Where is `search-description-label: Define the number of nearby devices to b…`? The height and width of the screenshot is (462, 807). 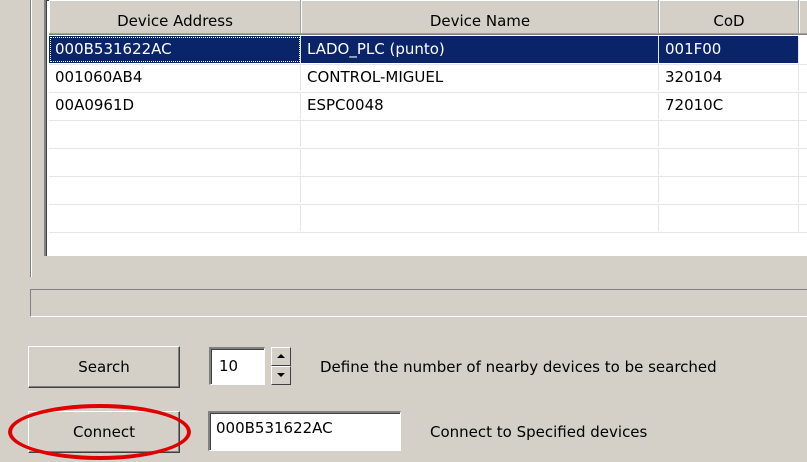
search-description-label: Define the number of nearby devices to b… is located at coordinates (518, 367).